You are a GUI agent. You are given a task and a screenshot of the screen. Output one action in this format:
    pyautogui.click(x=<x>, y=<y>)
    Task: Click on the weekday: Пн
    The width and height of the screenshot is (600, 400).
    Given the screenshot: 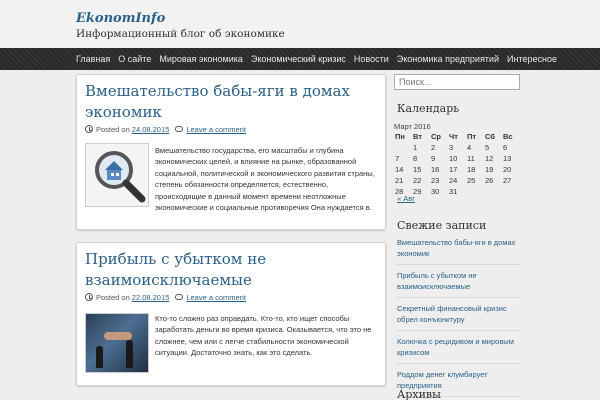 What is the action you would take?
    pyautogui.click(x=400, y=136)
    